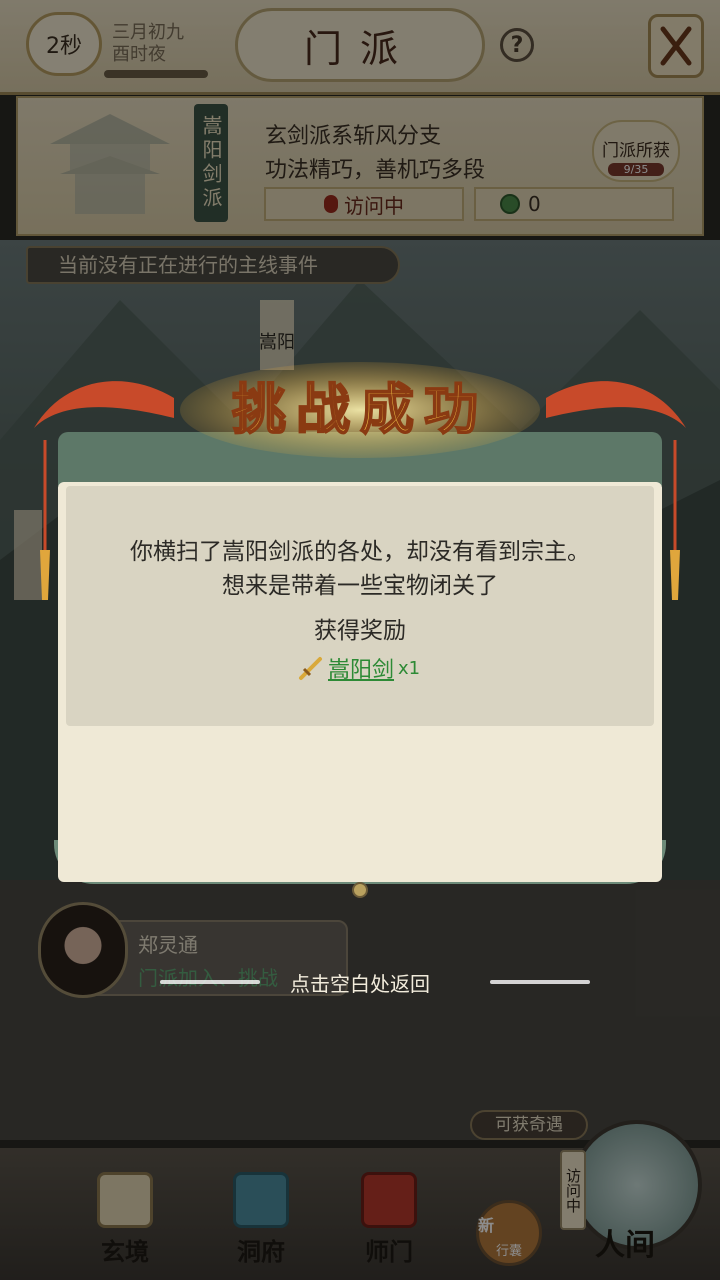  I want to click on tassel-right-icon, so click(675, 520).